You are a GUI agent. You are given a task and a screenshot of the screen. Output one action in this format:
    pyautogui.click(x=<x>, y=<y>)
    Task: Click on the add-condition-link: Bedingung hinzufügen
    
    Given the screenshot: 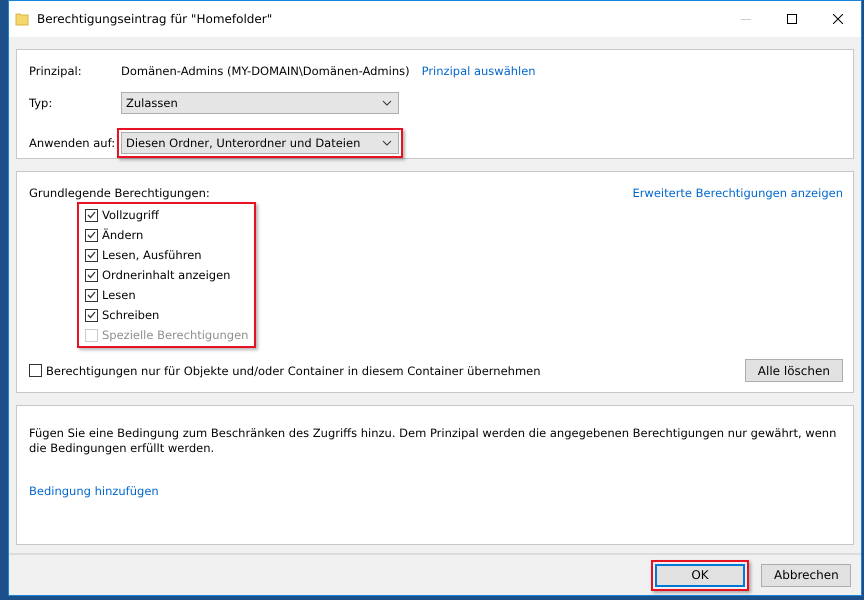 What is the action you would take?
    pyautogui.click(x=94, y=491)
    